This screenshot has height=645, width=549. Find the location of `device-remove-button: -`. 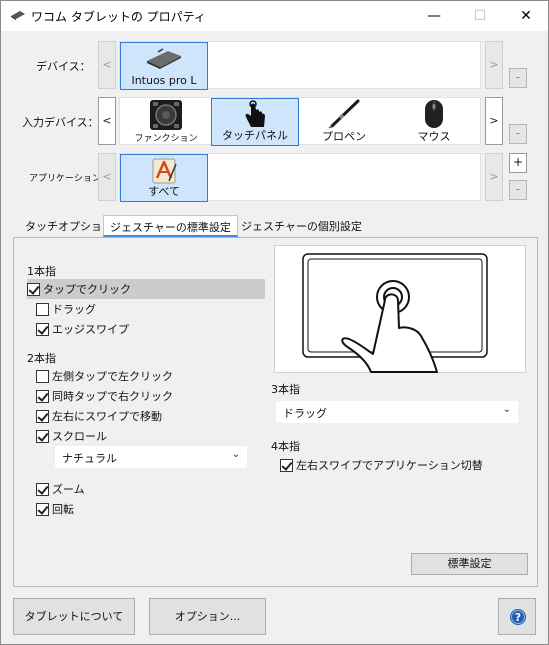

device-remove-button: - is located at coordinates (518, 78).